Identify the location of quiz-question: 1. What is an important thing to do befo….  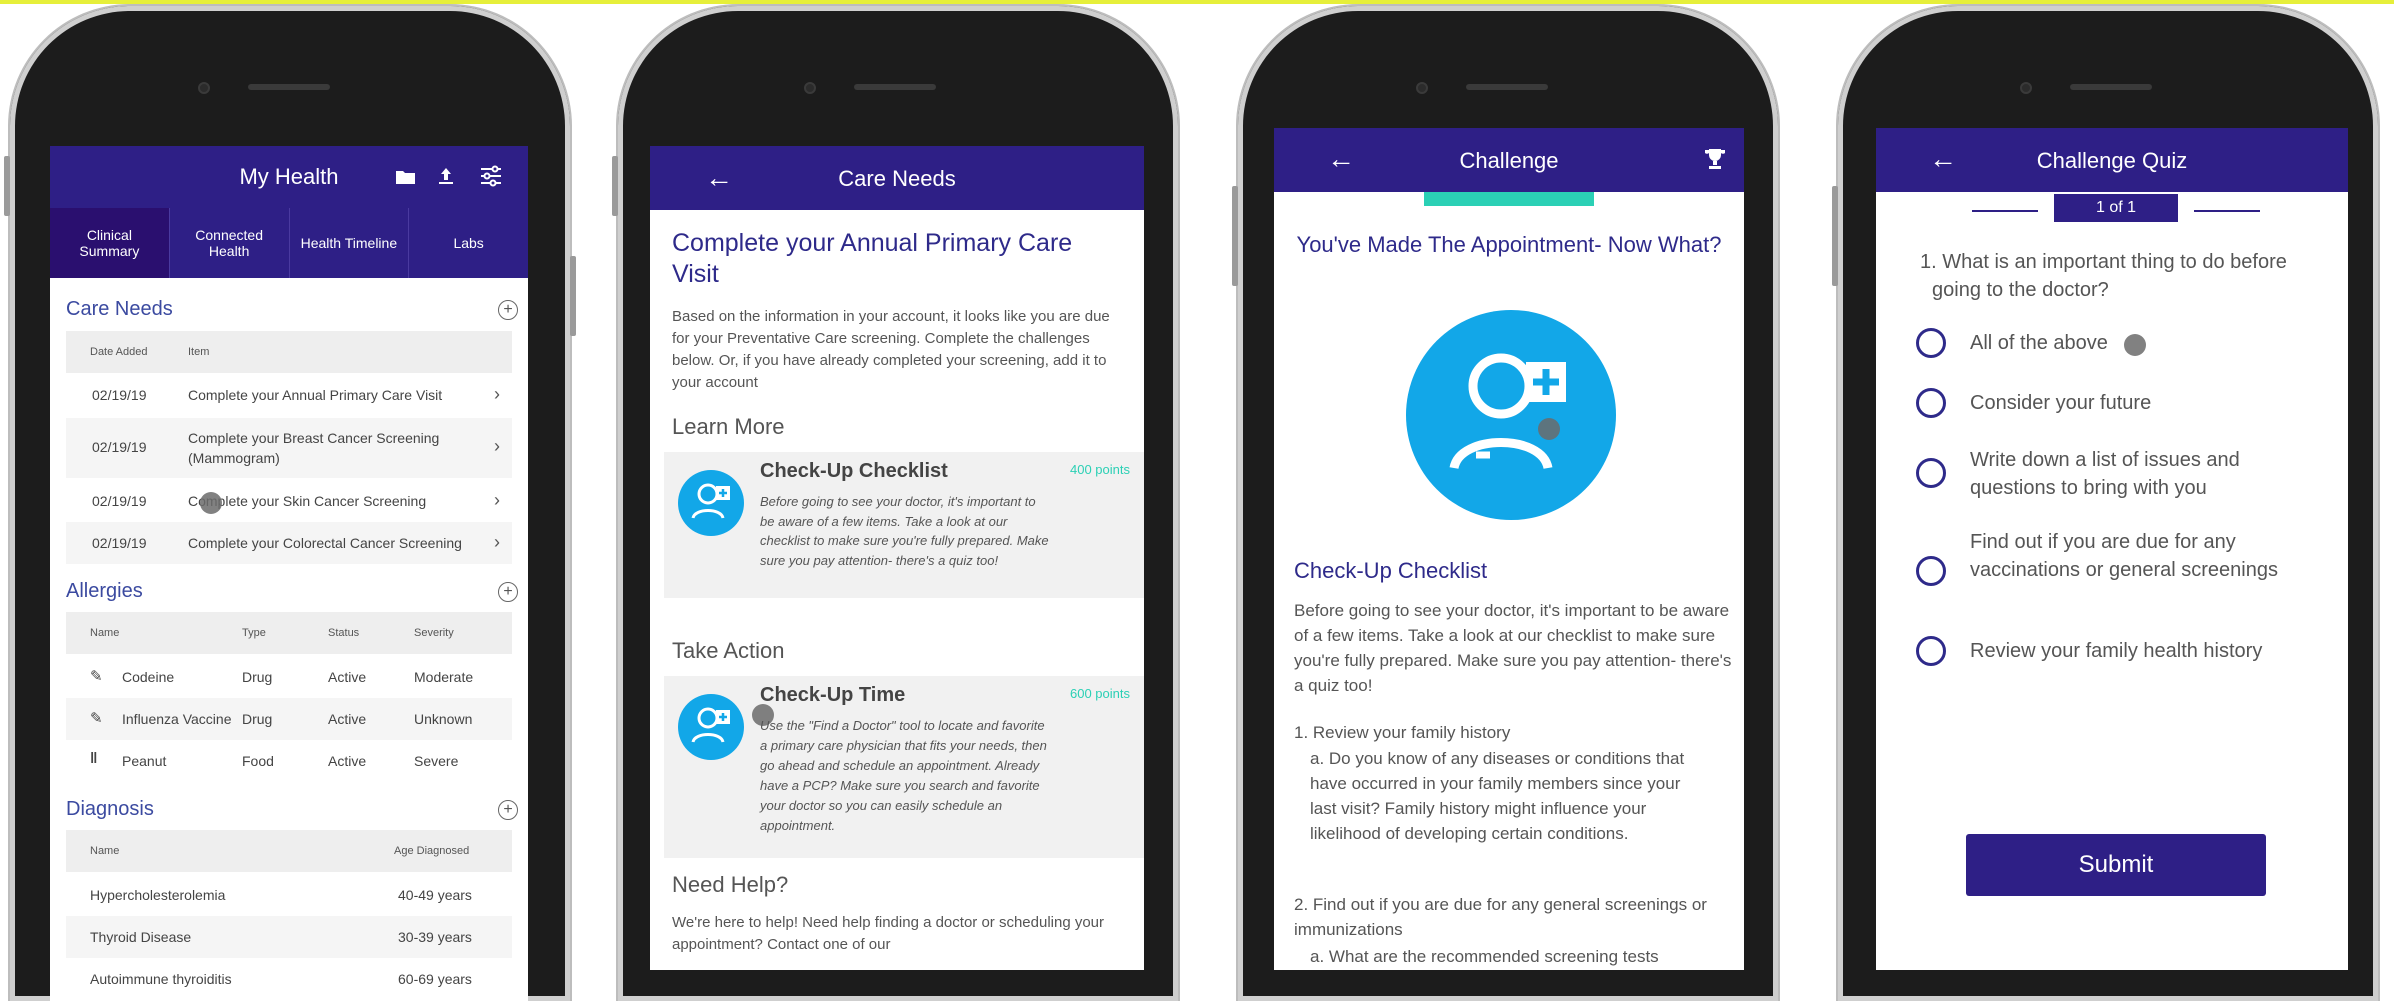
(2103, 276).